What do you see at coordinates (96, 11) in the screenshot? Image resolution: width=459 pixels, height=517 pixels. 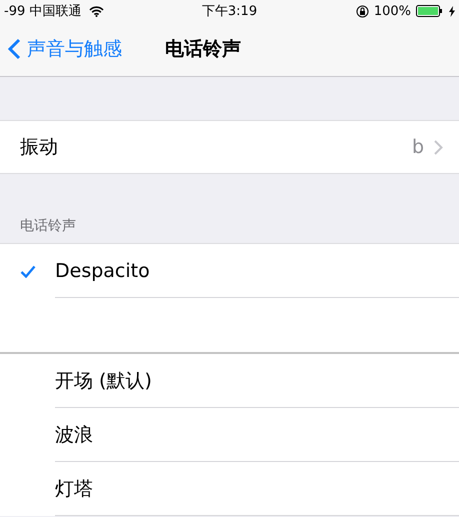 I see `wifi-icon` at bounding box center [96, 11].